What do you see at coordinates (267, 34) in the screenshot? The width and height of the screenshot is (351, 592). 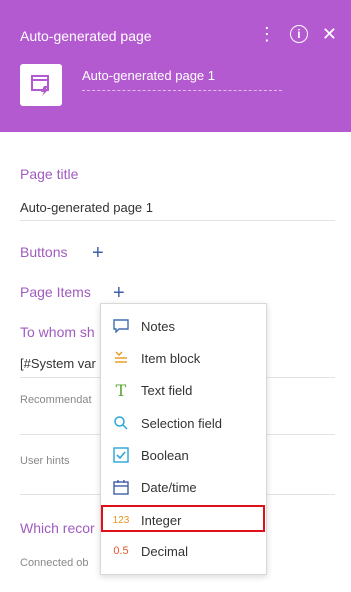 I see `more-options-icon: ⋮` at bounding box center [267, 34].